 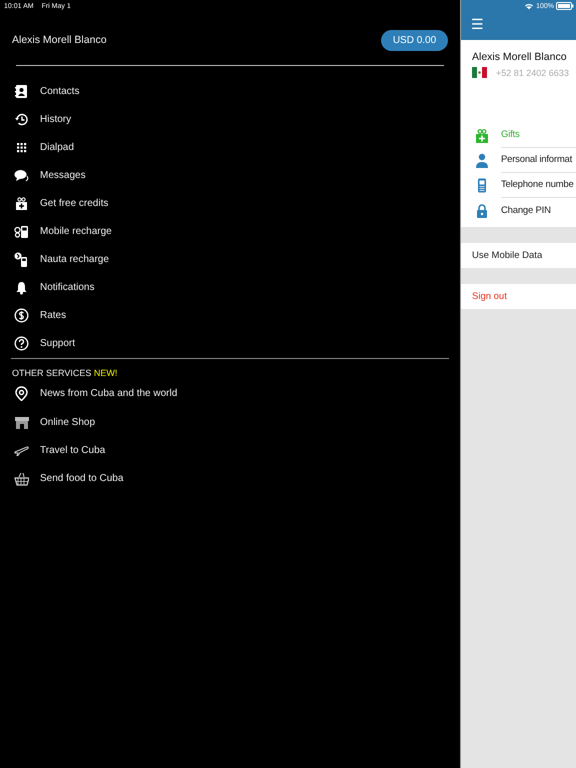 I want to click on location-pin-icon, so click(x=21, y=394).